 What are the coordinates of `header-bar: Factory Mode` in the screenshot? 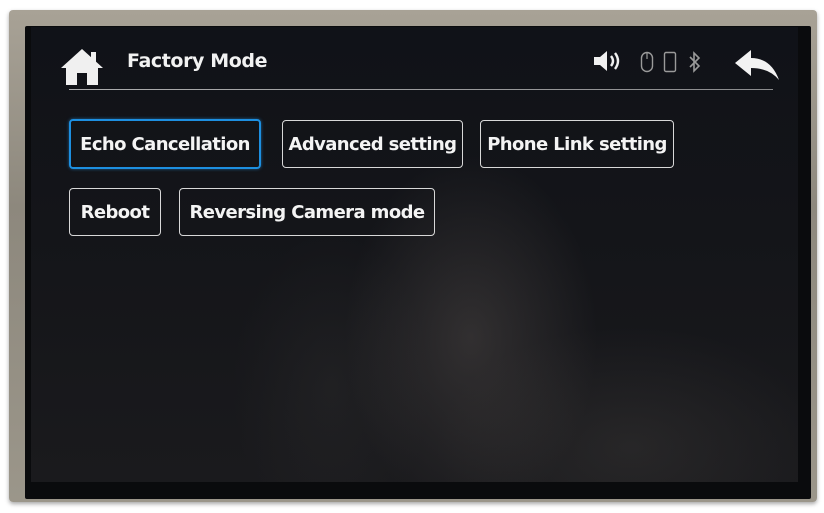 It's located at (414, 60).